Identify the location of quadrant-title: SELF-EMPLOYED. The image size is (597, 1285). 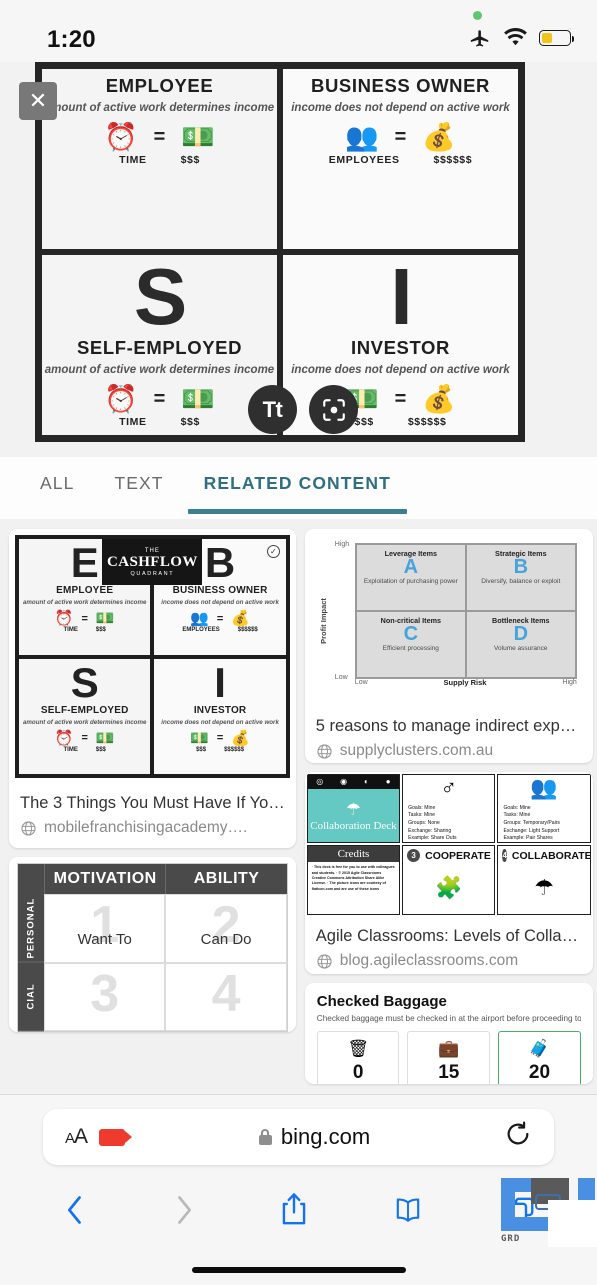
(159, 347).